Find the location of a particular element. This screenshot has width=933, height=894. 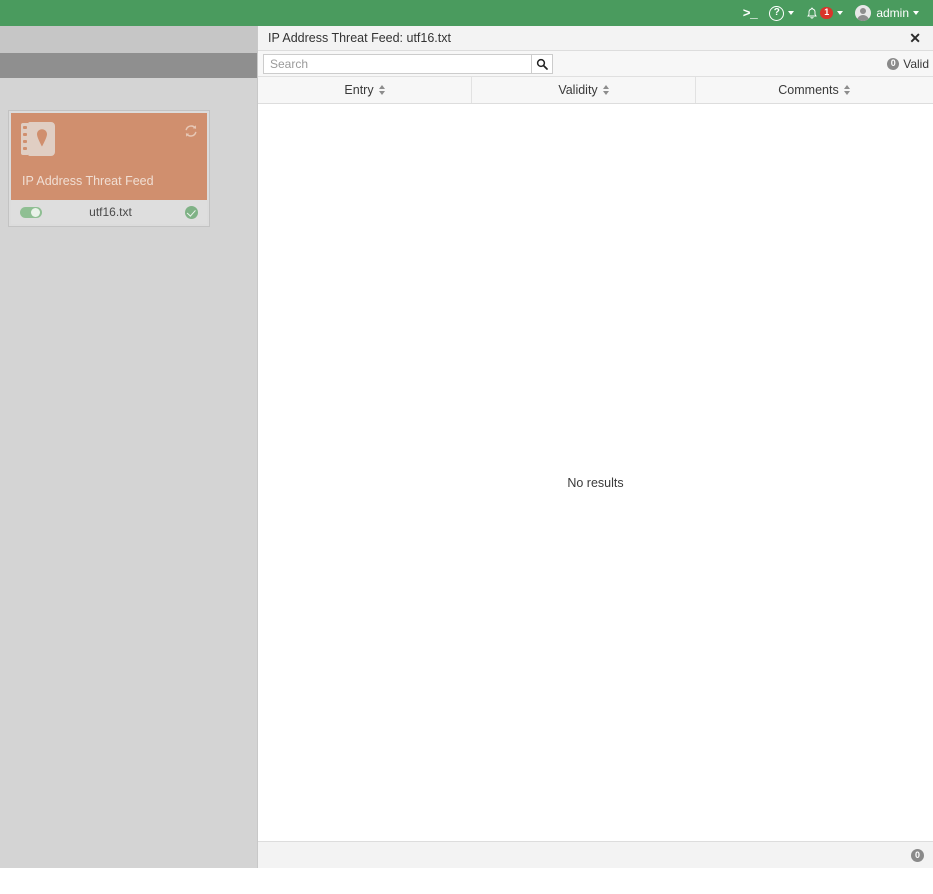

threat-feed-card: IP Address Threat Feed utf16.txt is located at coordinates (109, 168).